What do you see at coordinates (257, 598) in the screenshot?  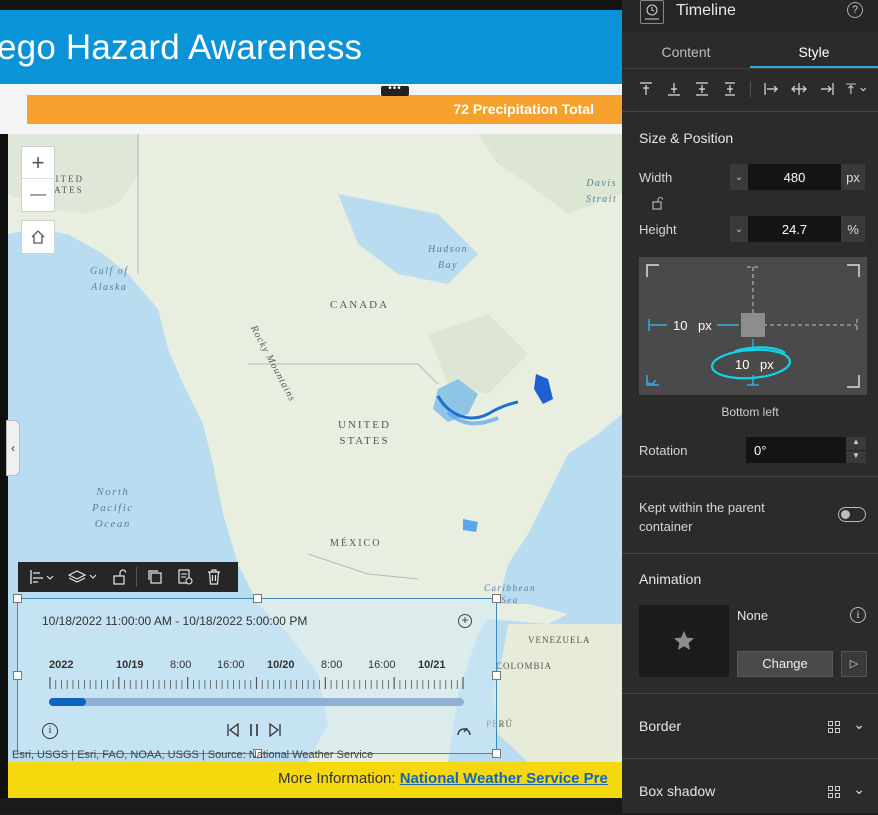 I see `resize-handle-top-center` at bounding box center [257, 598].